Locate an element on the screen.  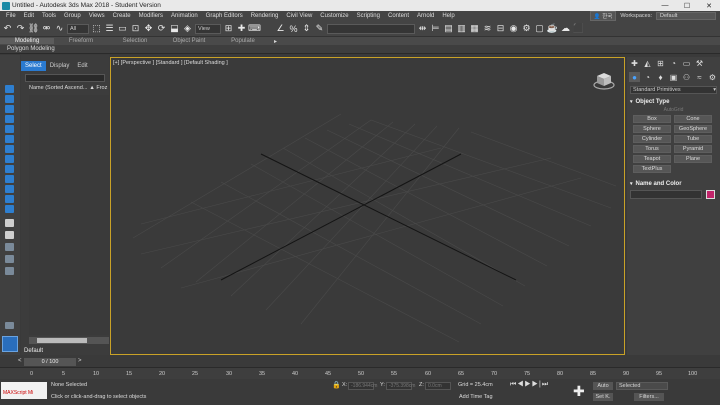
display-geometry-icon is located at coordinates (9, 119).